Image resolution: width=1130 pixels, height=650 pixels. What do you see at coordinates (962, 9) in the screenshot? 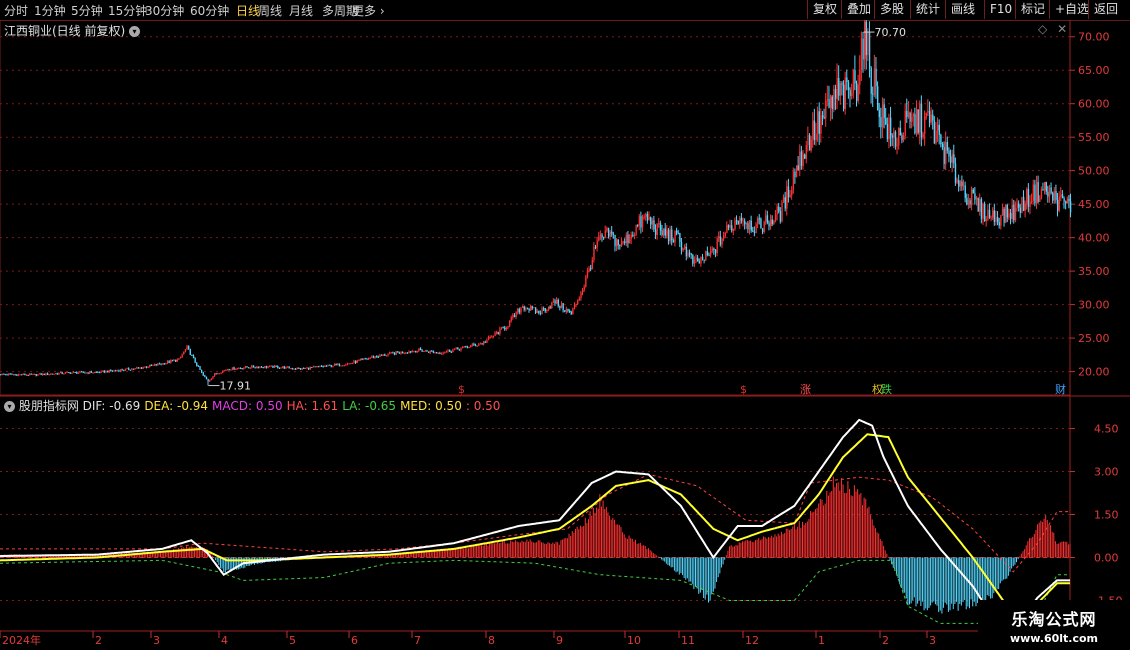
I see `toolbar-button-4: 画线` at bounding box center [962, 9].